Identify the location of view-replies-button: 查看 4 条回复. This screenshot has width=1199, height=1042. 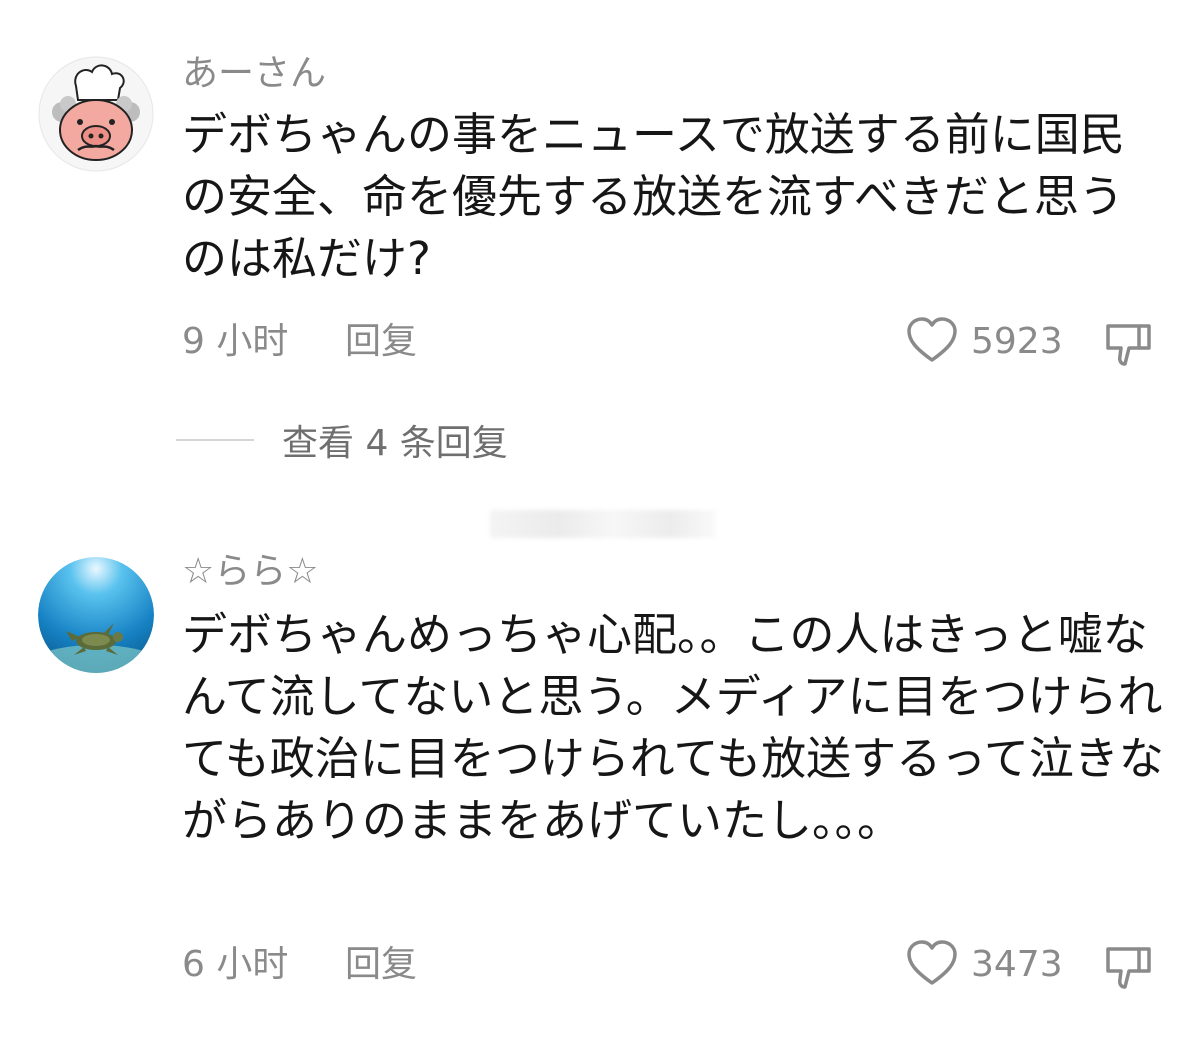
(342, 440).